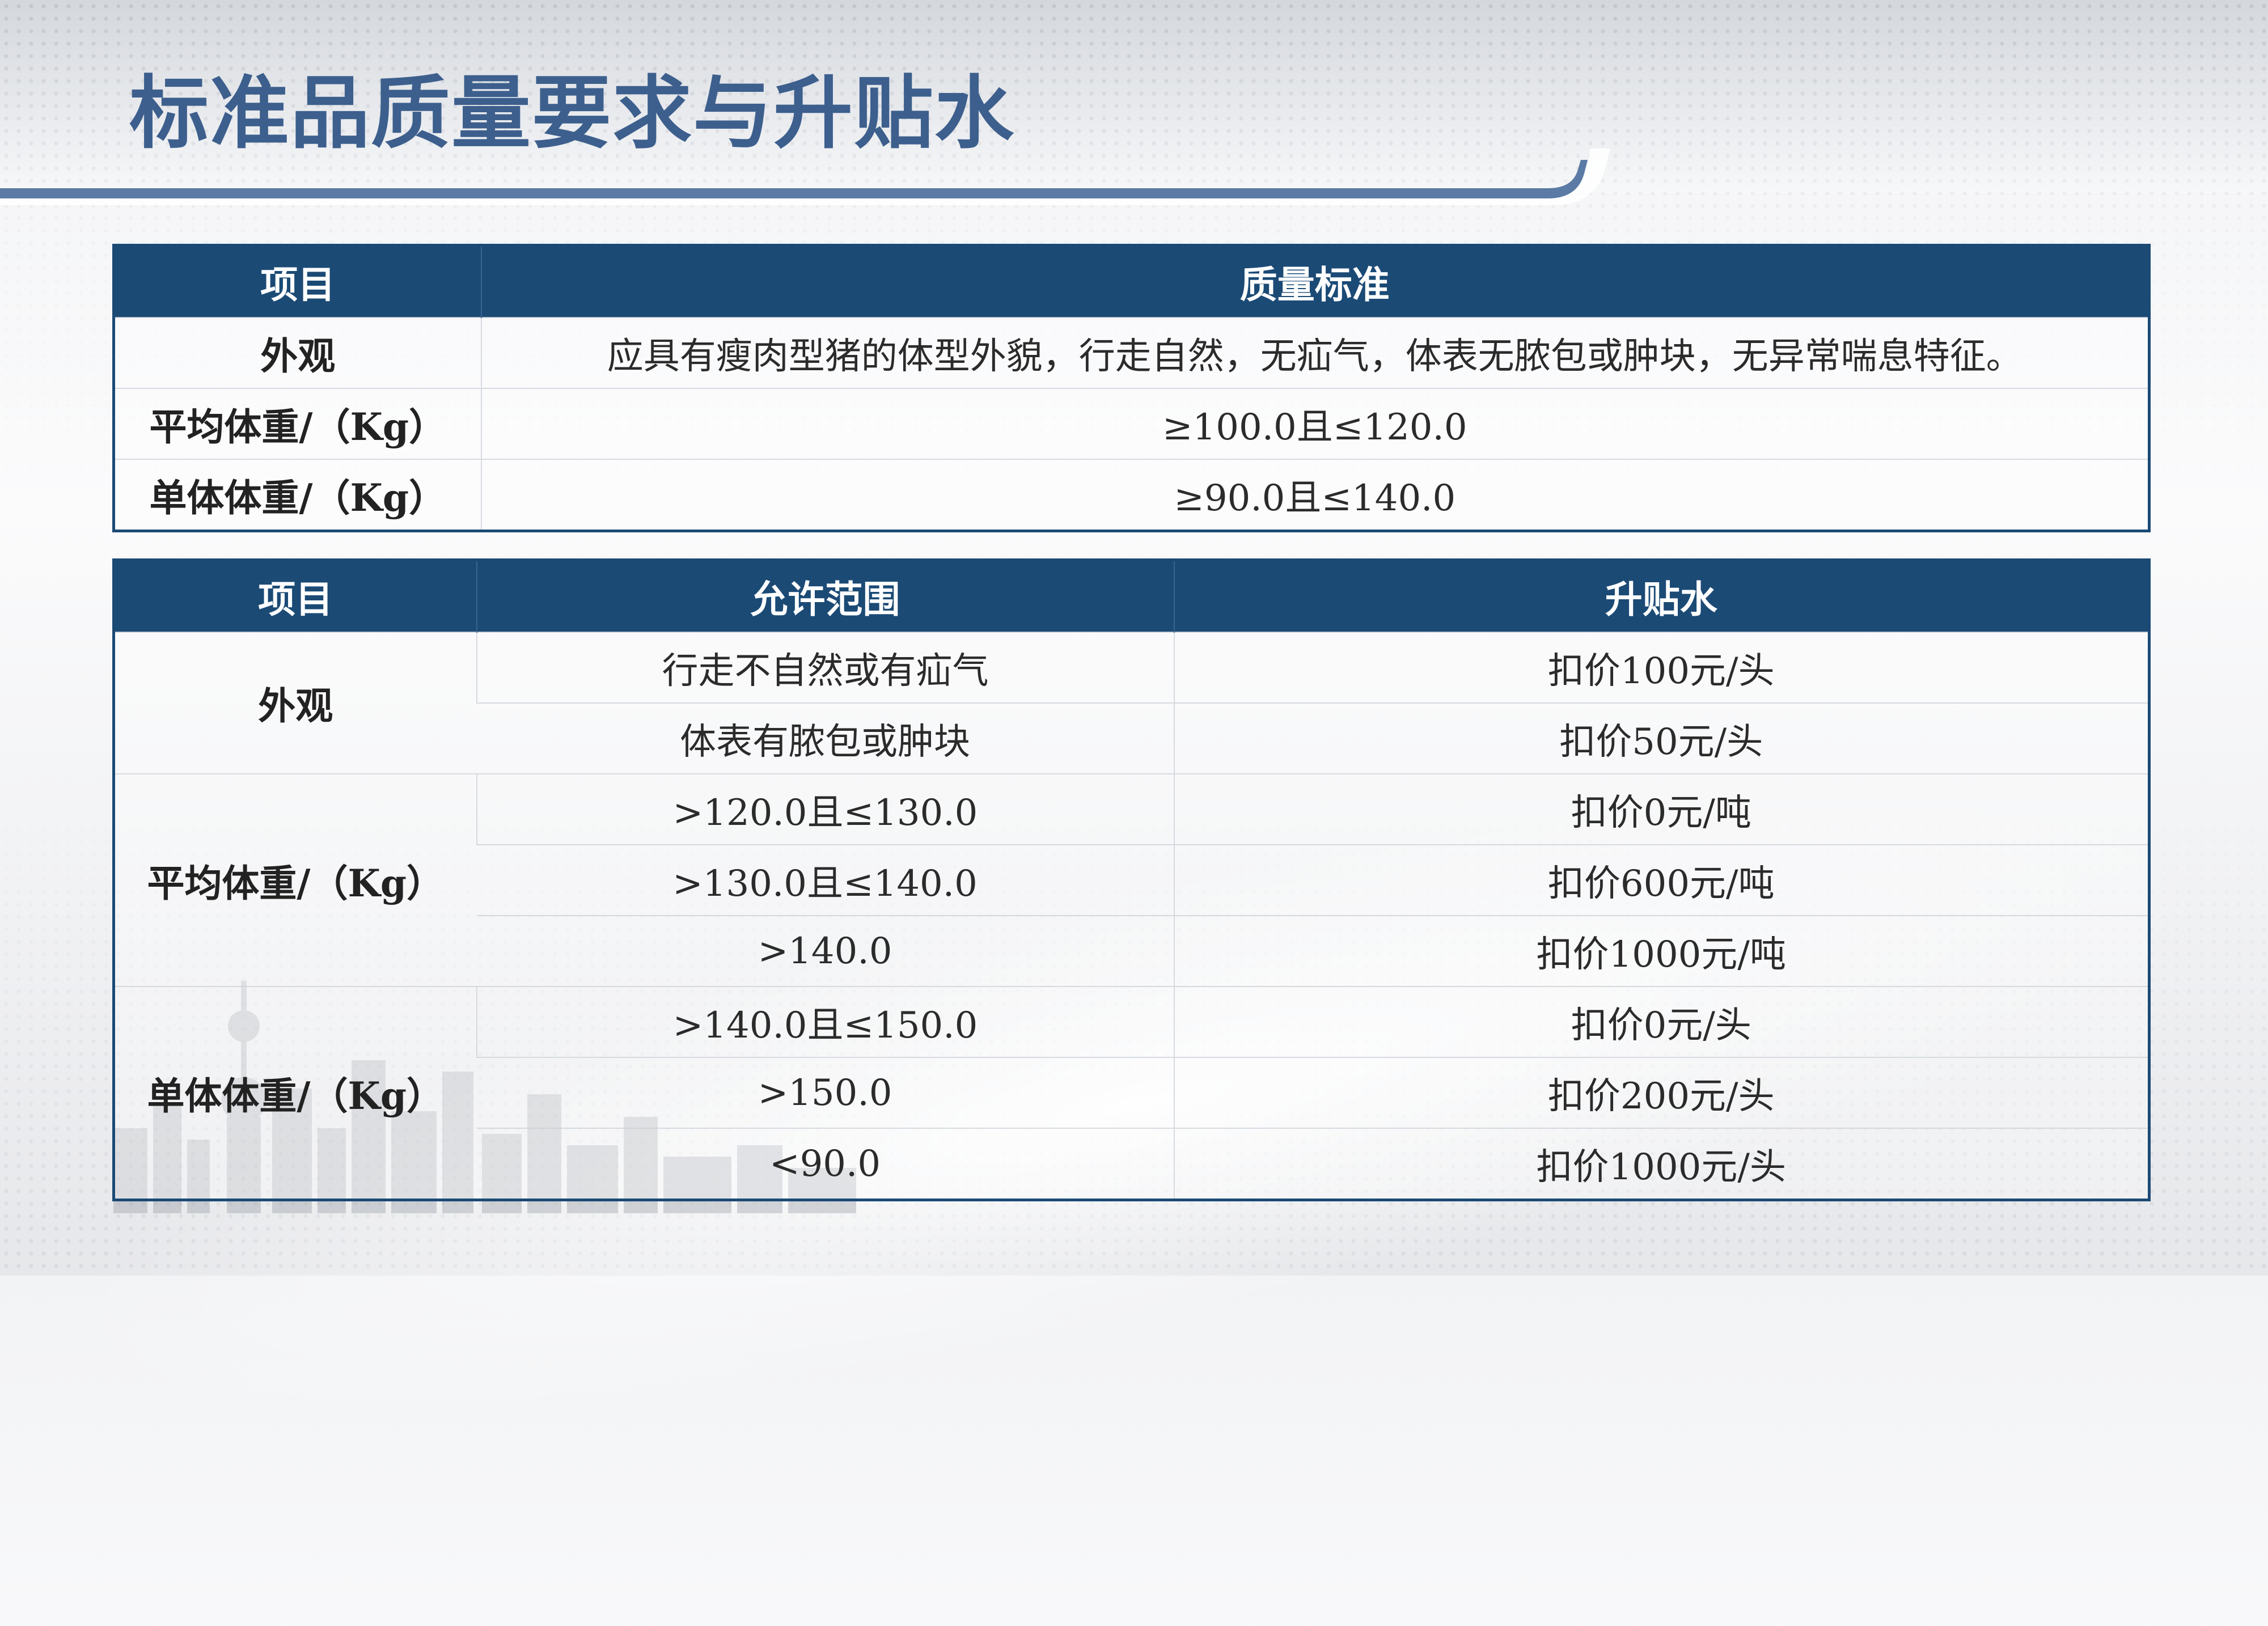 This screenshot has height=1626, width=2268. Describe the element at coordinates (825, 880) in the screenshot. I see `range-cell: >130.0且≤140.0` at that location.